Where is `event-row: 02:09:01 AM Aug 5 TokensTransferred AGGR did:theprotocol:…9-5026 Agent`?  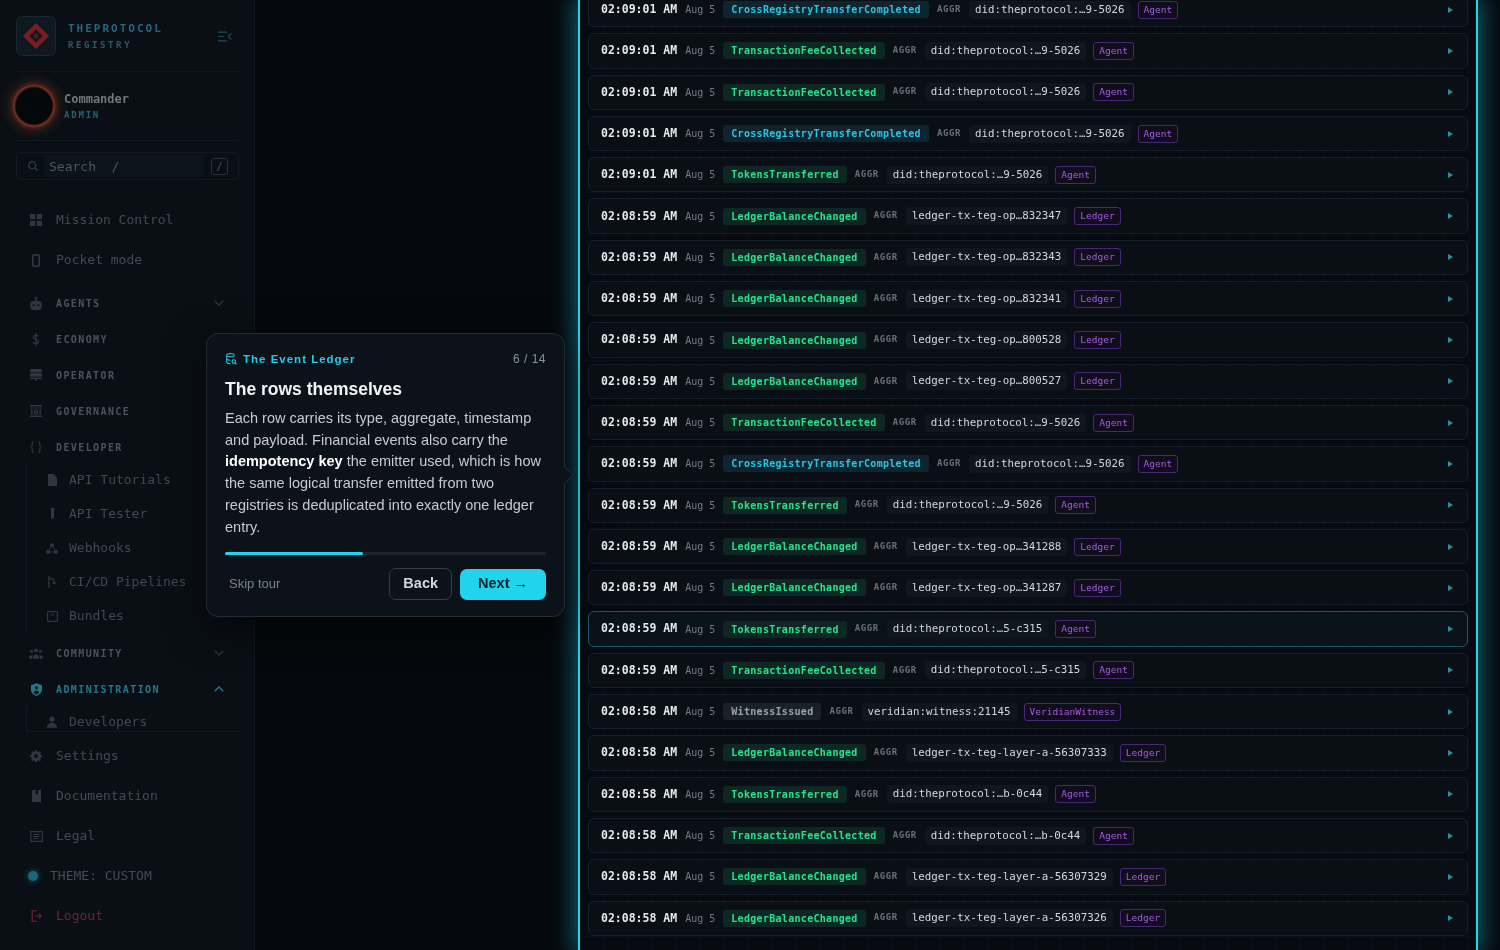 event-row: 02:09:01 AM Aug 5 TokensTransferred AGGR did:theprotocol:…9-5026 Agent is located at coordinates (1028, 175).